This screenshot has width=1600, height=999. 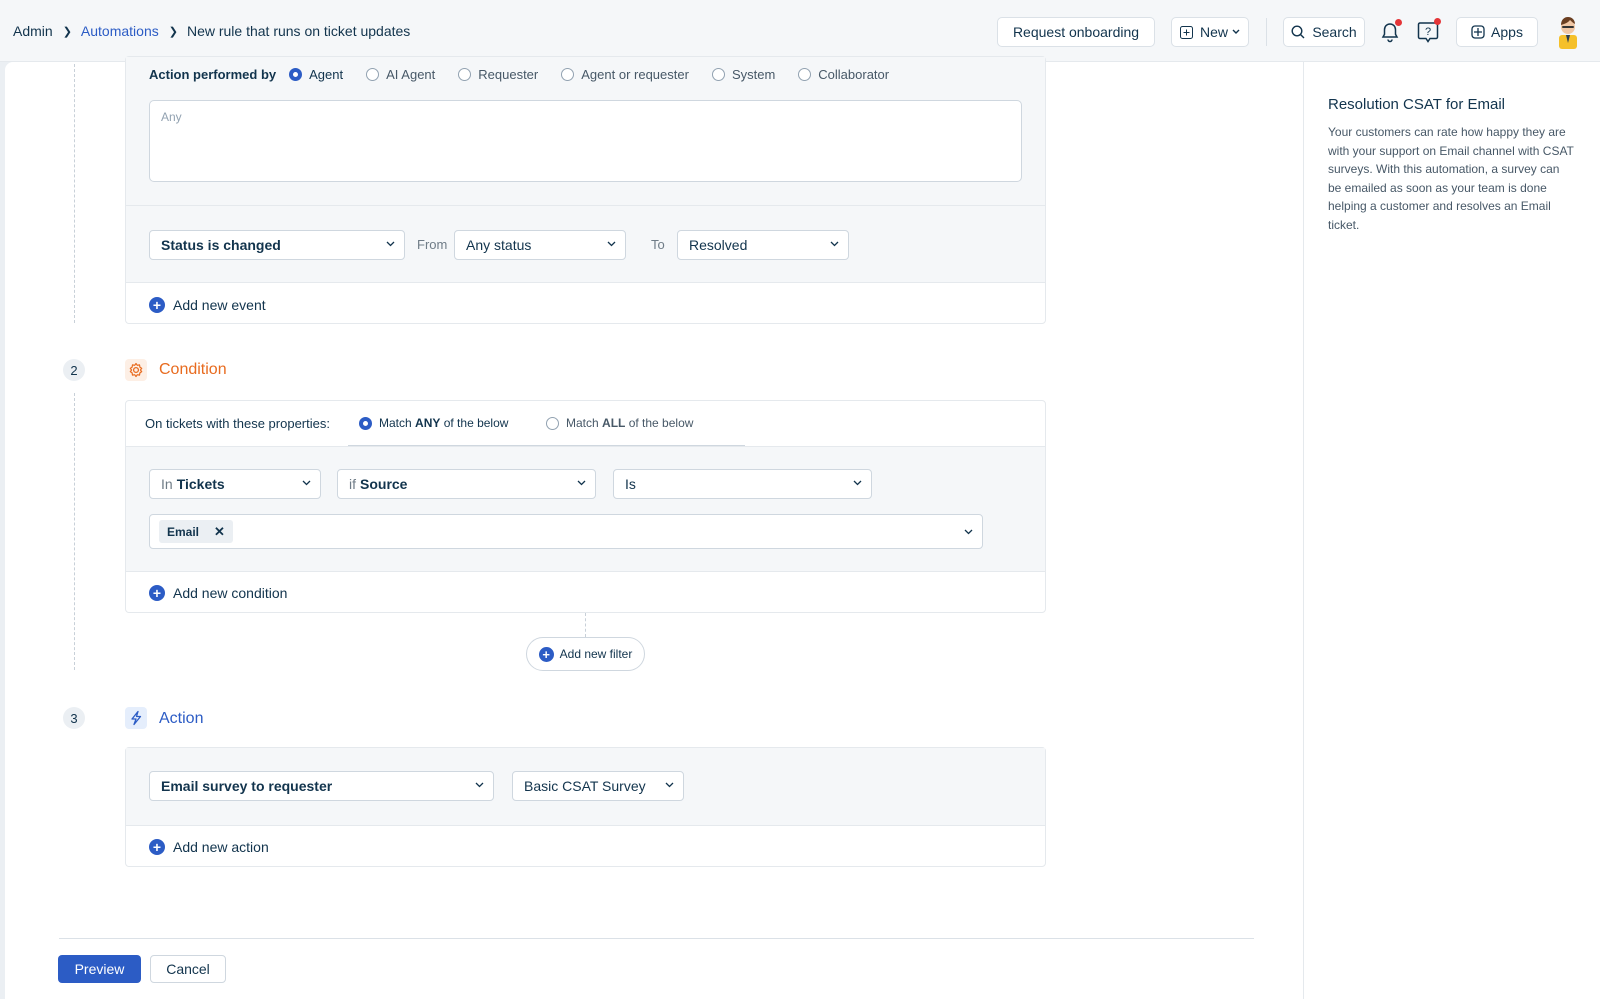 What do you see at coordinates (196, 531) in the screenshot?
I see `email-chip: Email ✕` at bounding box center [196, 531].